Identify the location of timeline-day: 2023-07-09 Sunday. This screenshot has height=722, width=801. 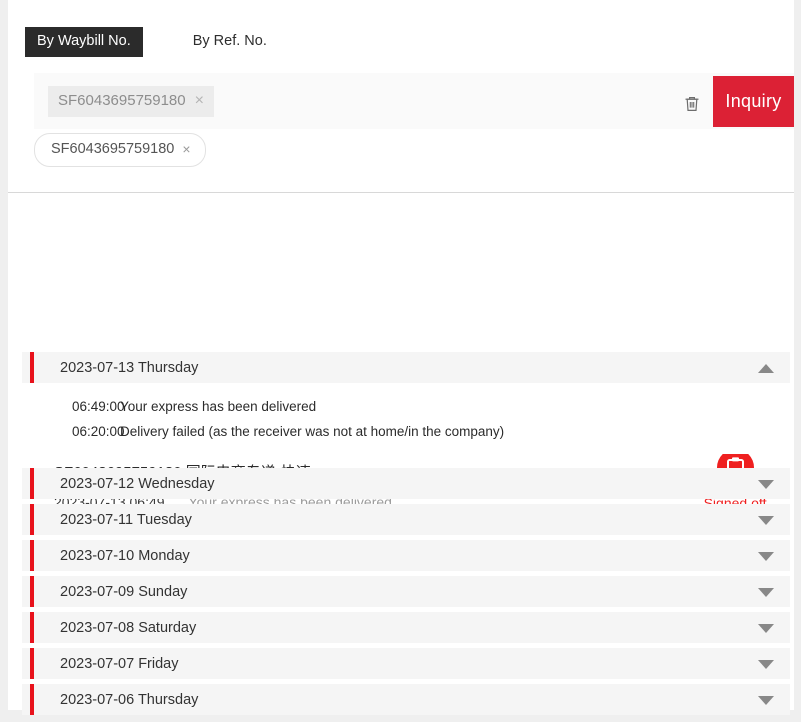
(406, 594).